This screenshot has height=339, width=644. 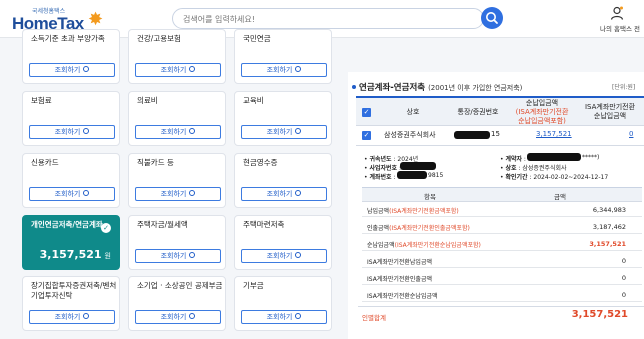 I want to click on detail-row-value: 6,344,983, so click(x=609, y=210).